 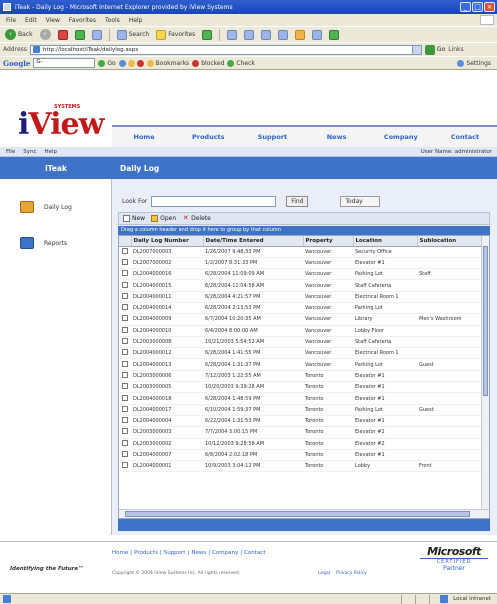 What do you see at coordinates (175, 34) in the screenshot?
I see `favorites-button: Favorites` at bounding box center [175, 34].